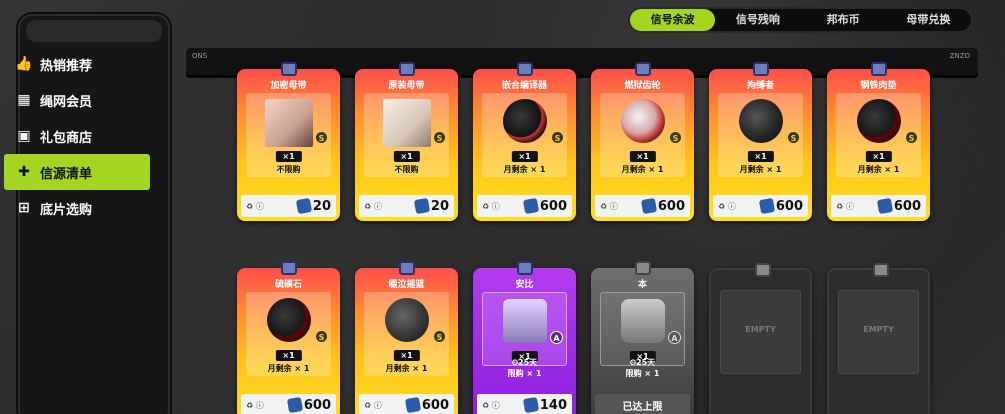  What do you see at coordinates (524, 337) in the screenshot?
I see `shop-card: 安比 A ×1 ⏲25天 限购 × 1 ♻ ⓘ 140` at bounding box center [524, 337].